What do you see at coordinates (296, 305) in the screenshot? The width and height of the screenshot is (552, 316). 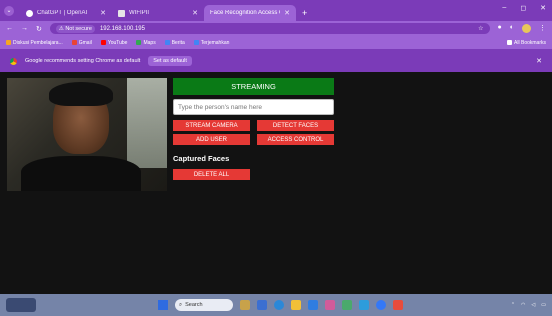 I see `file-explorer-icon` at bounding box center [296, 305].